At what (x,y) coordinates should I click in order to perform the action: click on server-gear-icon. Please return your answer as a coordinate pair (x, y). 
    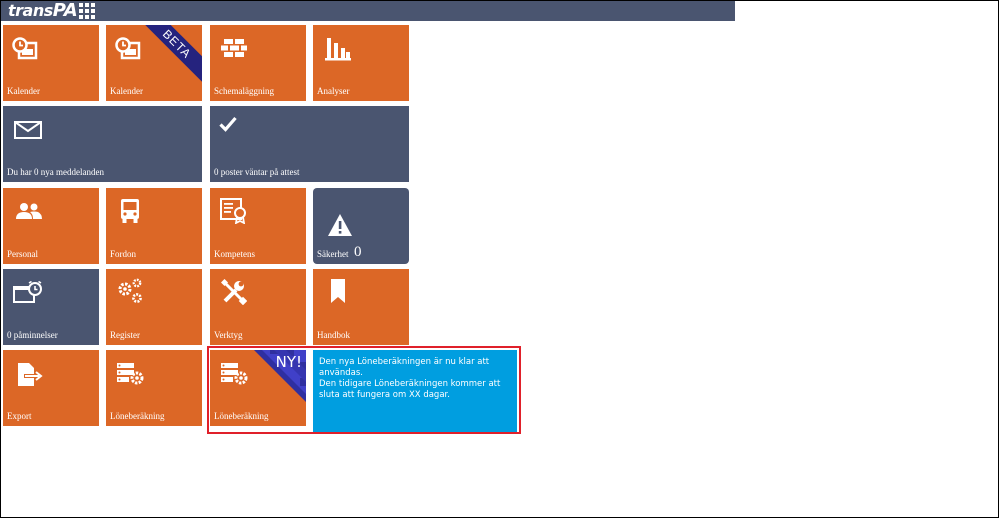
    Looking at the image, I should click on (130, 374).